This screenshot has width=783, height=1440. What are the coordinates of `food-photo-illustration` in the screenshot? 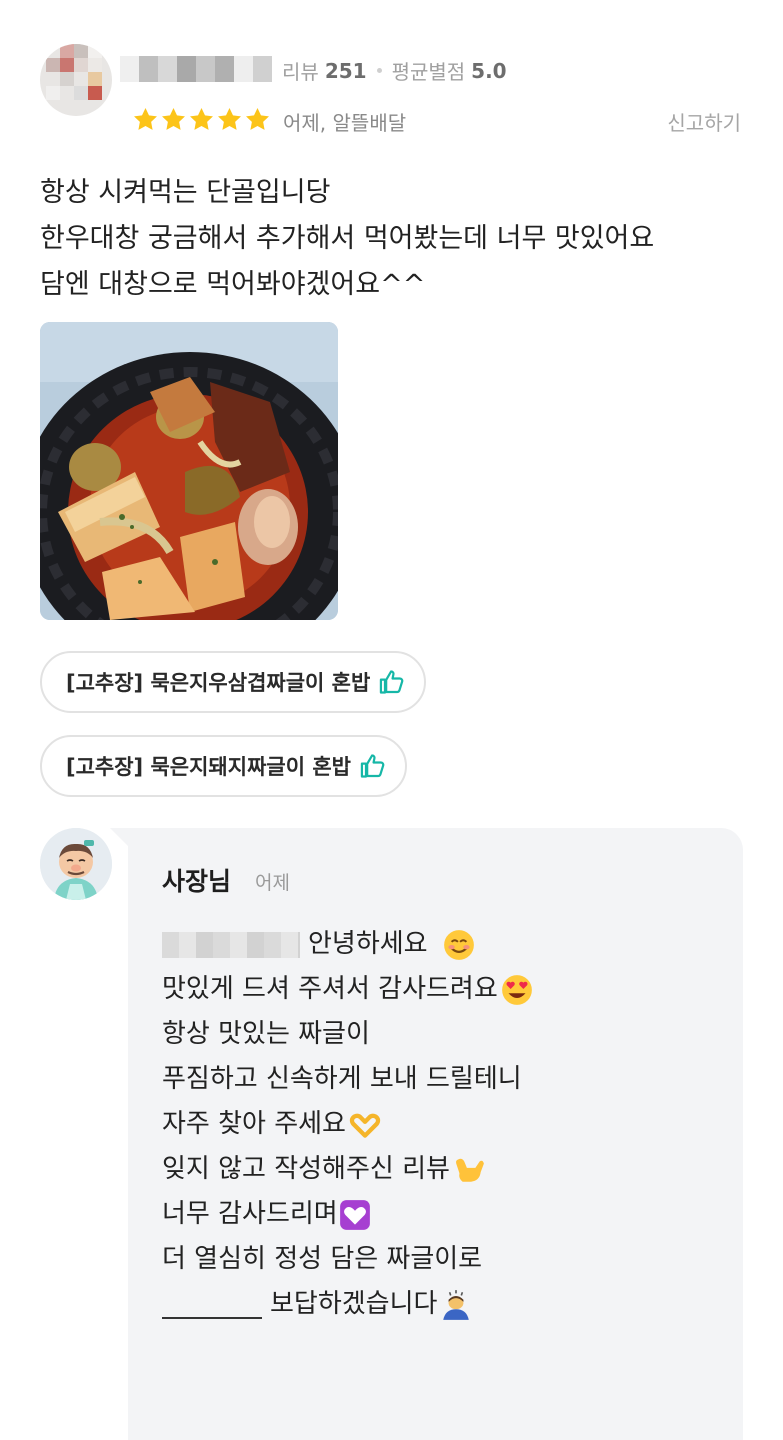 It's located at (189, 471).